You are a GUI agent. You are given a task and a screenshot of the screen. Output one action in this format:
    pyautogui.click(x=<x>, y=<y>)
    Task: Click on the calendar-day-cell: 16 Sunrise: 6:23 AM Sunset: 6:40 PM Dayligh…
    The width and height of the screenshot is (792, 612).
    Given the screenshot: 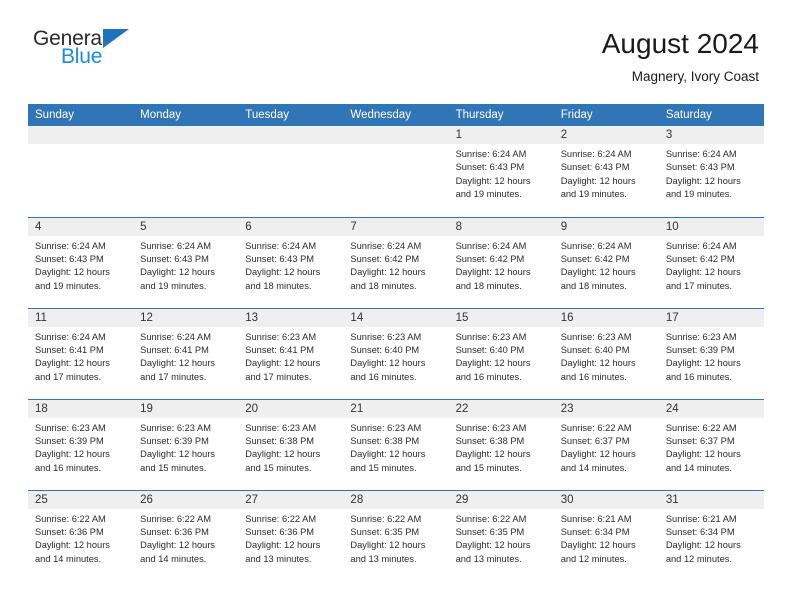 What is the action you would take?
    pyautogui.click(x=606, y=353)
    